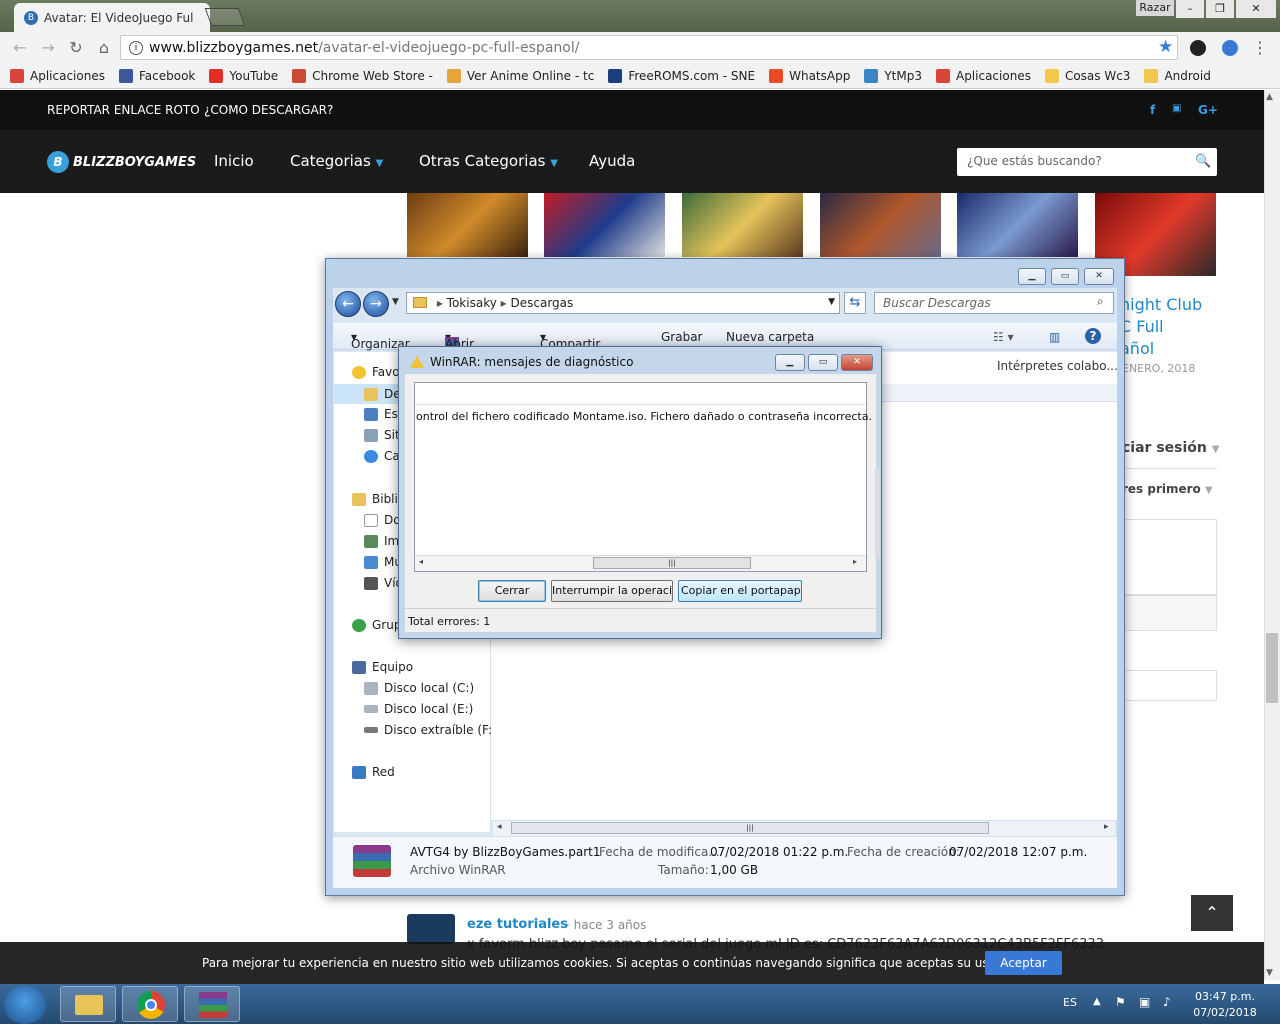 Image resolution: width=1280 pixels, height=1024 pixels. What do you see at coordinates (382, 667) in the screenshot?
I see `nav-computer: Equipo` at bounding box center [382, 667].